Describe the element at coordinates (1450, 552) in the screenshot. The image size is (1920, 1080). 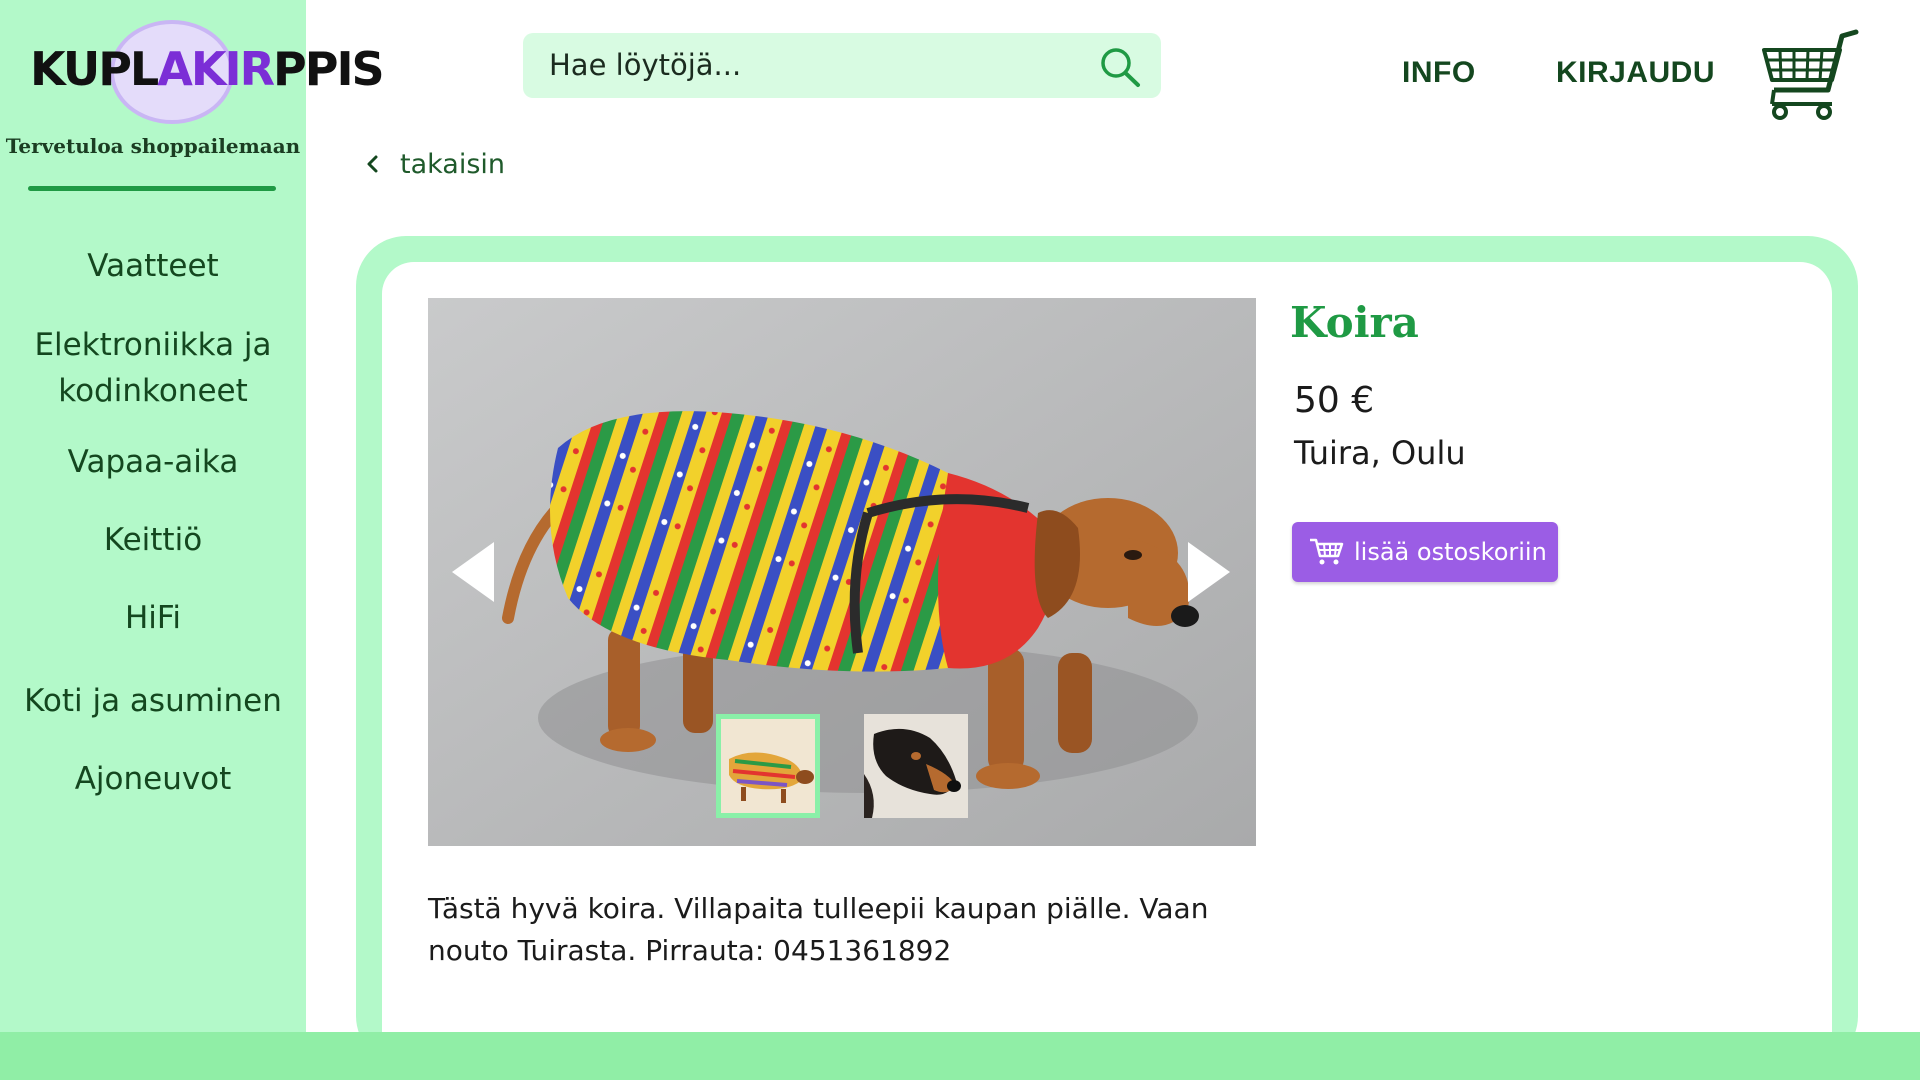
I see `add-to-cart-label: lisää ostoskoriin` at that location.